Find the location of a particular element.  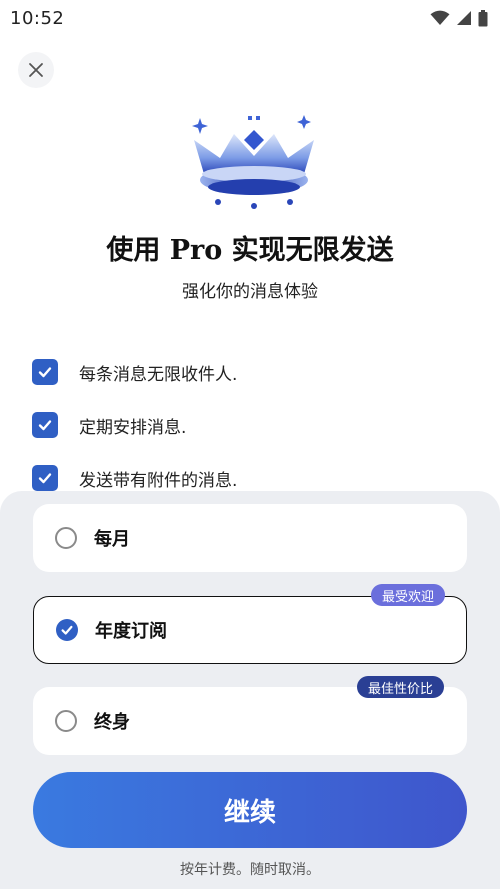

feature-item: 每条消息无限收件人. is located at coordinates (252, 372).